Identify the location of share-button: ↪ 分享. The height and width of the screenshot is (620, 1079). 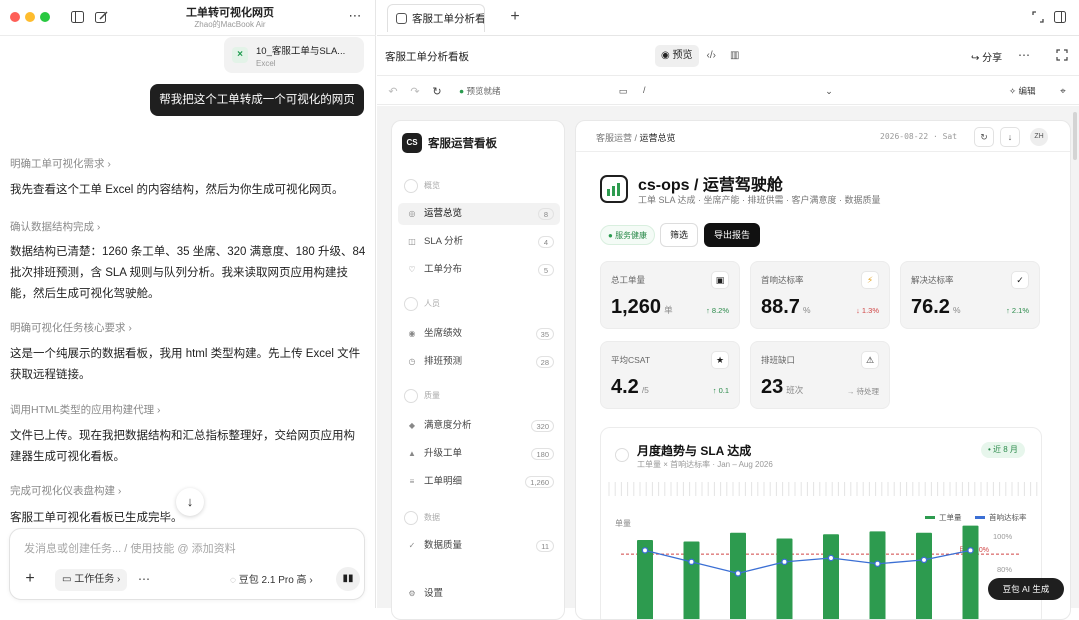
(986, 56).